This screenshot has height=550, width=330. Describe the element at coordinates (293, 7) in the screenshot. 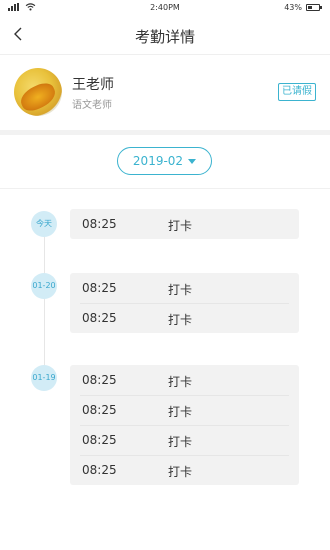

I see `battery-percent: 43%` at that location.